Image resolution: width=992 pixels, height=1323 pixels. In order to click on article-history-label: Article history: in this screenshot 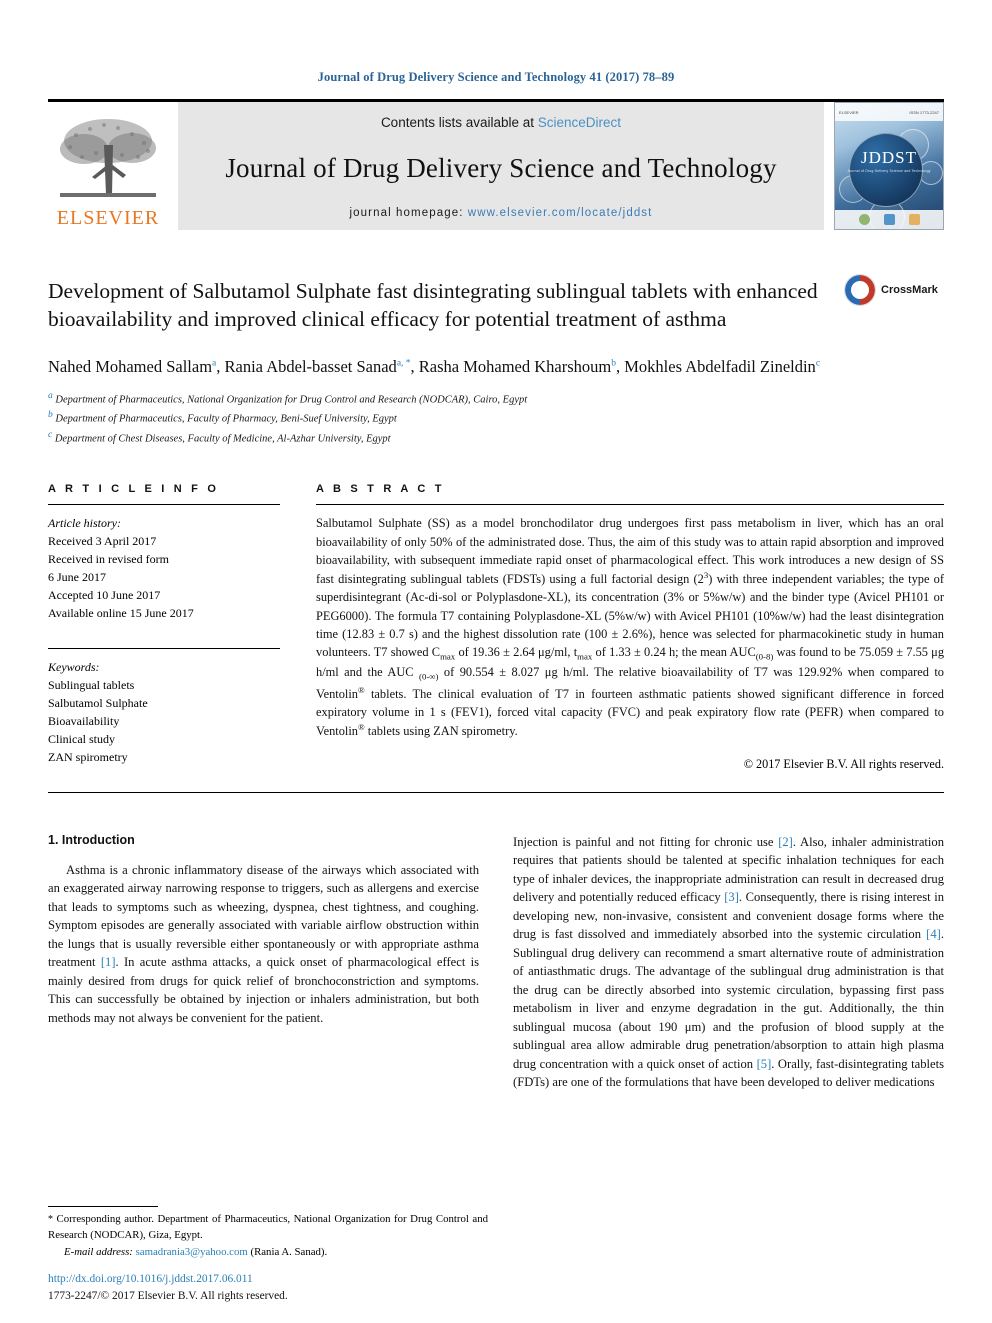, I will do `click(84, 523)`.